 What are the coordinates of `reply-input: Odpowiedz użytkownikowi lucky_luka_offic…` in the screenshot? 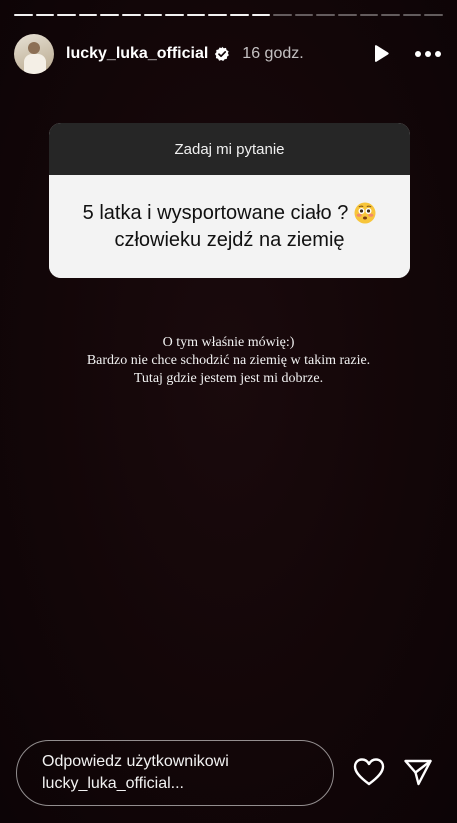 It's located at (175, 773).